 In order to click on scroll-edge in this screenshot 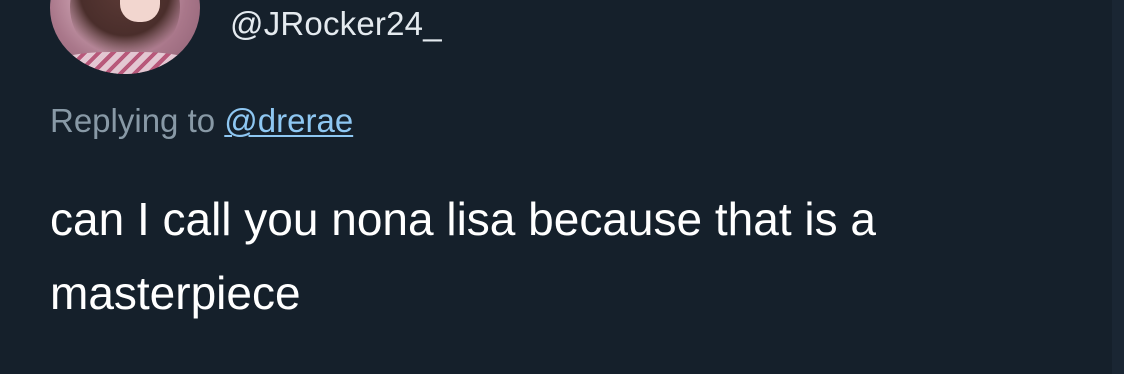, I will do `click(1118, 187)`.